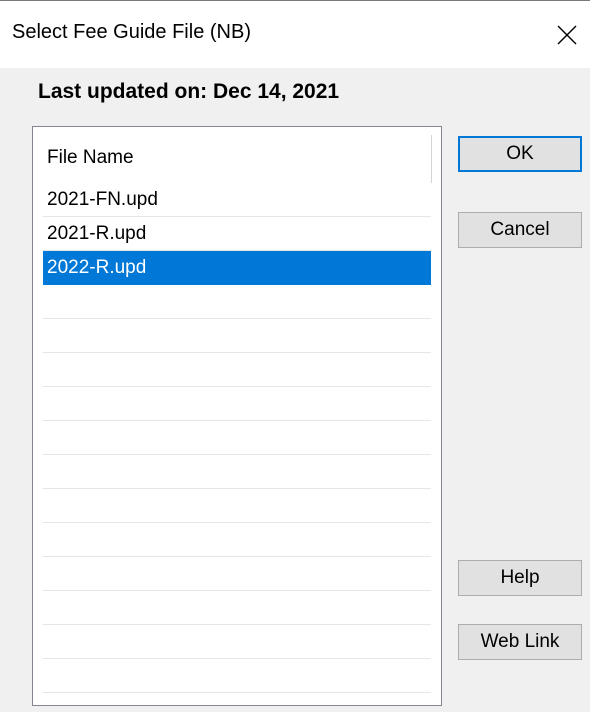 The image size is (590, 712). Describe the element at coordinates (431, 159) in the screenshot. I see `header-divider` at that location.